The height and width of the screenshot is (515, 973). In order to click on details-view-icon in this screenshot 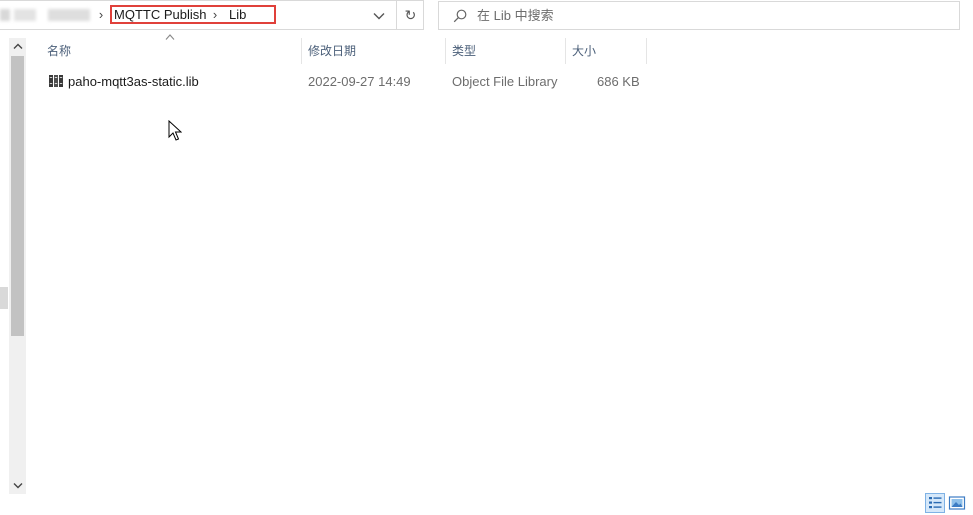, I will do `click(935, 503)`.